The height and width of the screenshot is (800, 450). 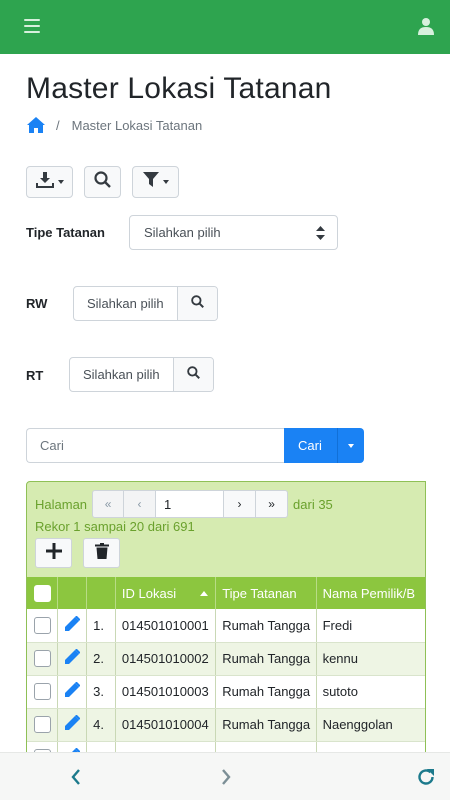 I want to click on column-header-label: Nama Pemilik/B, so click(x=369, y=593).